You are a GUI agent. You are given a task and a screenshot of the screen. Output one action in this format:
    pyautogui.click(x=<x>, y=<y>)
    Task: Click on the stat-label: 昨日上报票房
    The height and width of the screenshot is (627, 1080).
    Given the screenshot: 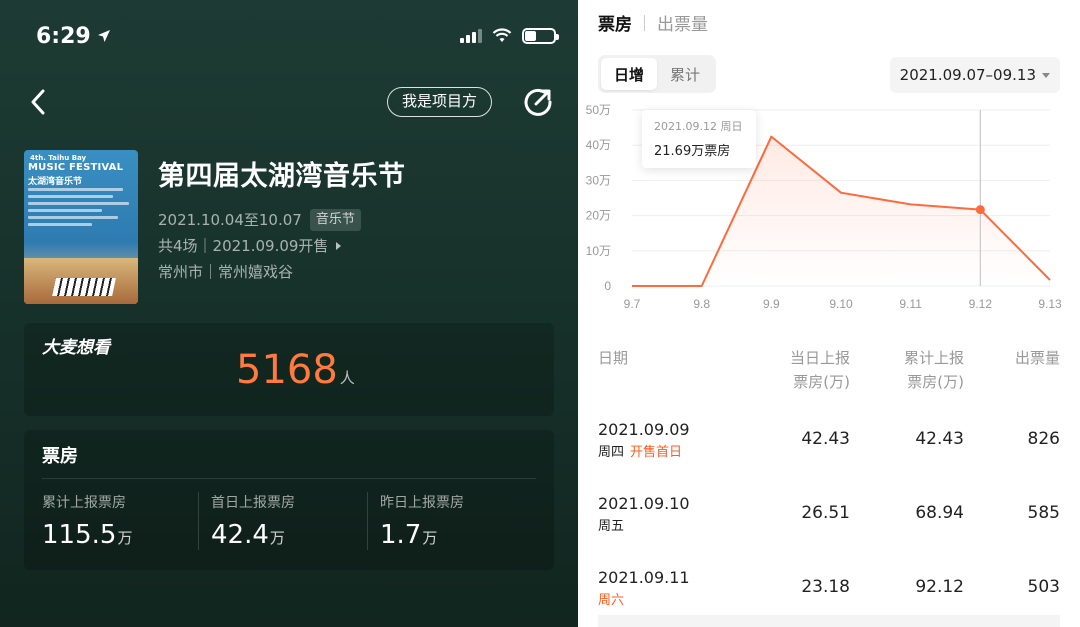 What is the action you would take?
    pyautogui.click(x=422, y=503)
    